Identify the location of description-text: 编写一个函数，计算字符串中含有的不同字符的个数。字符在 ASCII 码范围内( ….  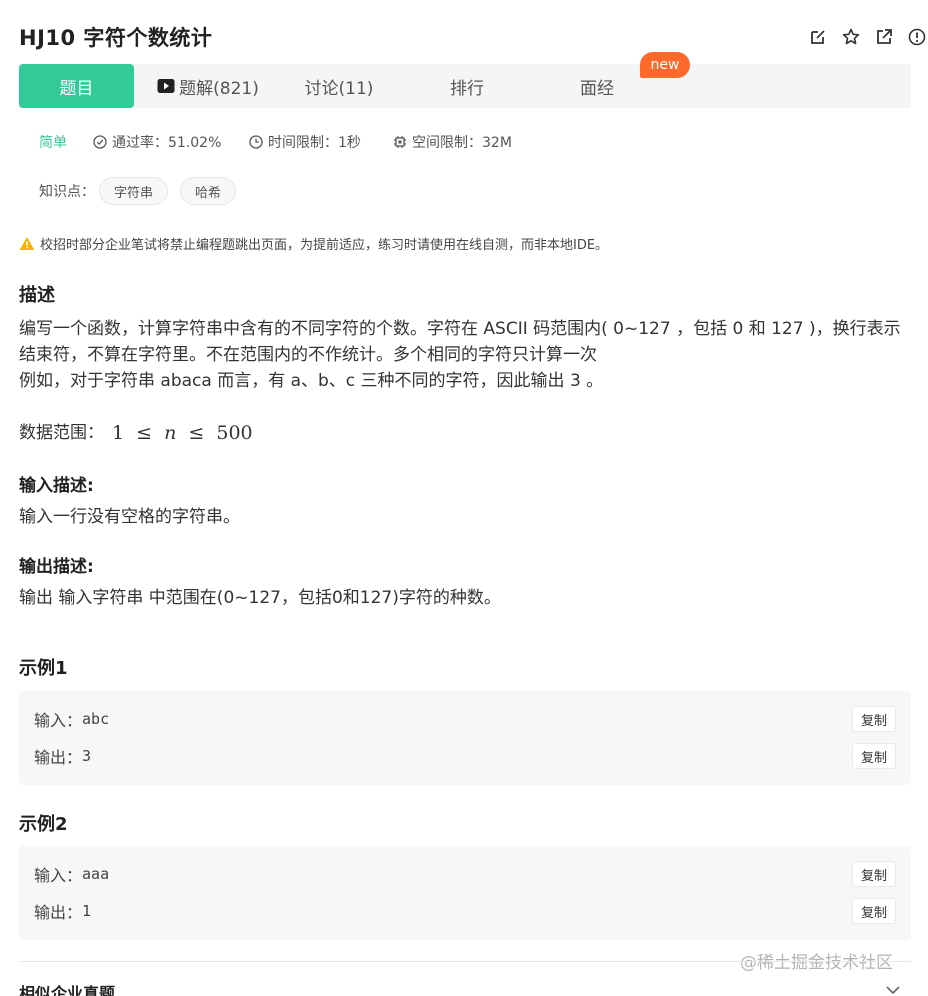
(465, 355).